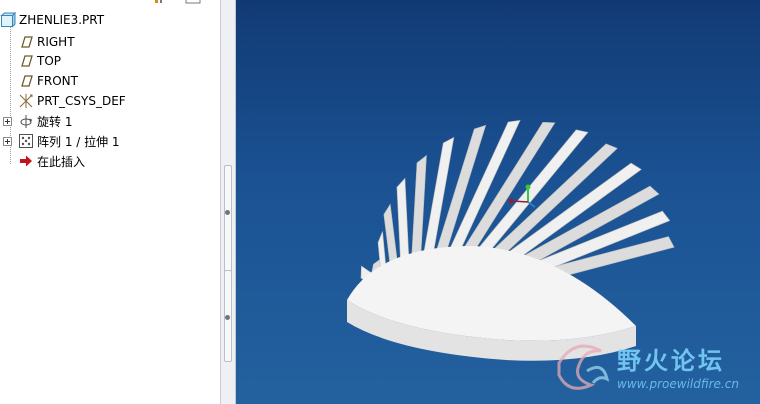 The height and width of the screenshot is (404, 760). What do you see at coordinates (185, 2) in the screenshot?
I see `toolbar-icons-partial` at bounding box center [185, 2].